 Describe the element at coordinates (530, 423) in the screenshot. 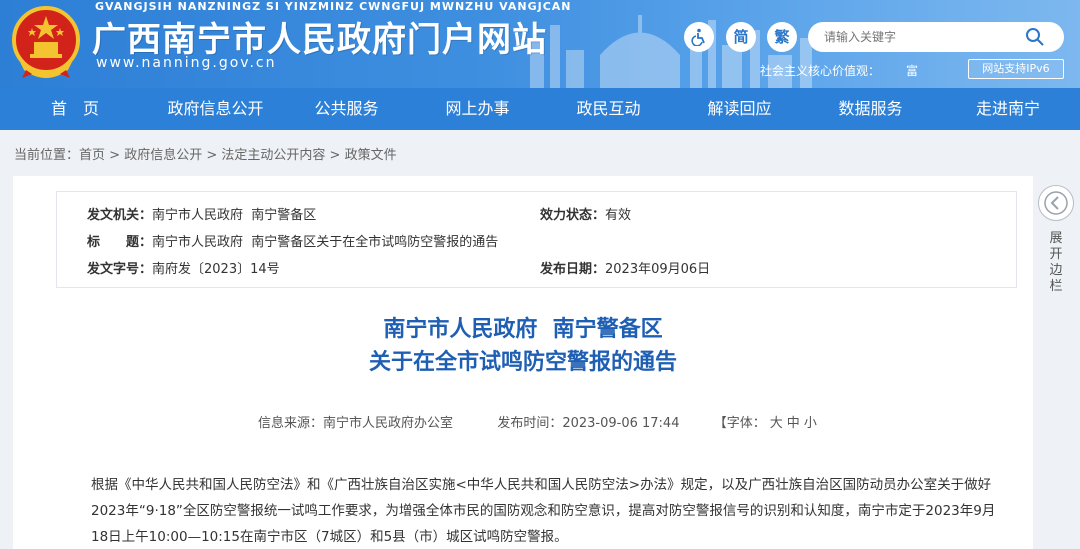

I see `time-label: 发布时间：` at that location.